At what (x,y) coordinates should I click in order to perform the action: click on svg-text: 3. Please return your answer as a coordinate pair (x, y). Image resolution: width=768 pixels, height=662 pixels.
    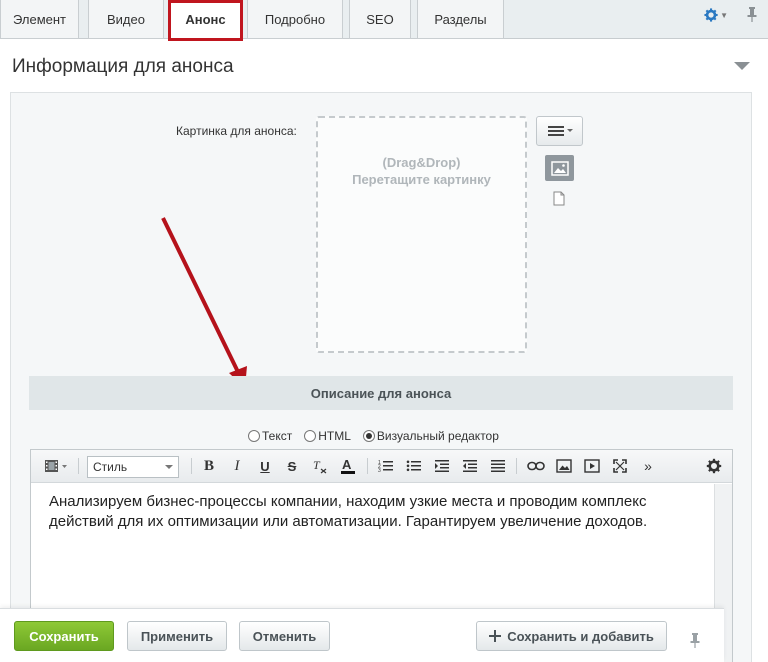
    Looking at the image, I should click on (379, 470).